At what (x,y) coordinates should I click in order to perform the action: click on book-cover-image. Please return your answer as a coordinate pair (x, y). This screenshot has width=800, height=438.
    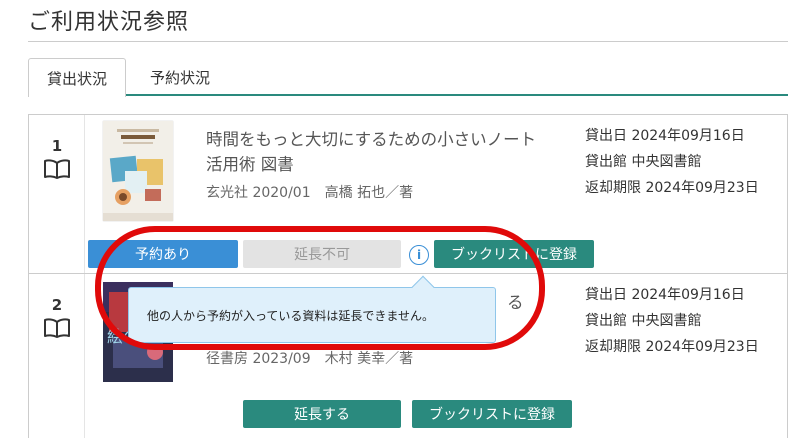
    Looking at the image, I should click on (138, 171).